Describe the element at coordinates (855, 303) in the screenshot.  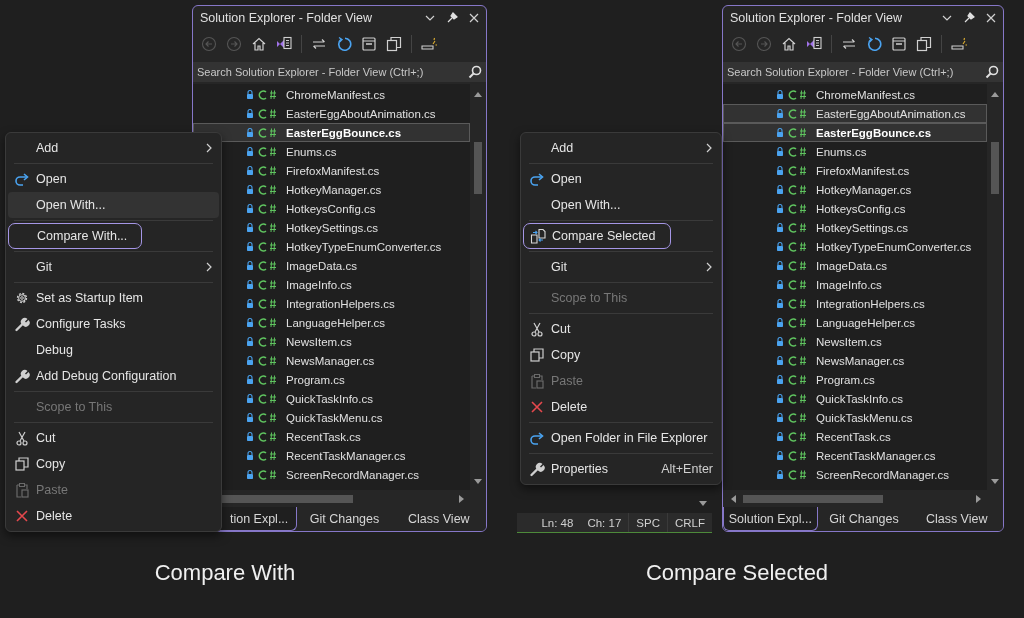
I see `file-row: IntegrationHelpers.cs` at that location.